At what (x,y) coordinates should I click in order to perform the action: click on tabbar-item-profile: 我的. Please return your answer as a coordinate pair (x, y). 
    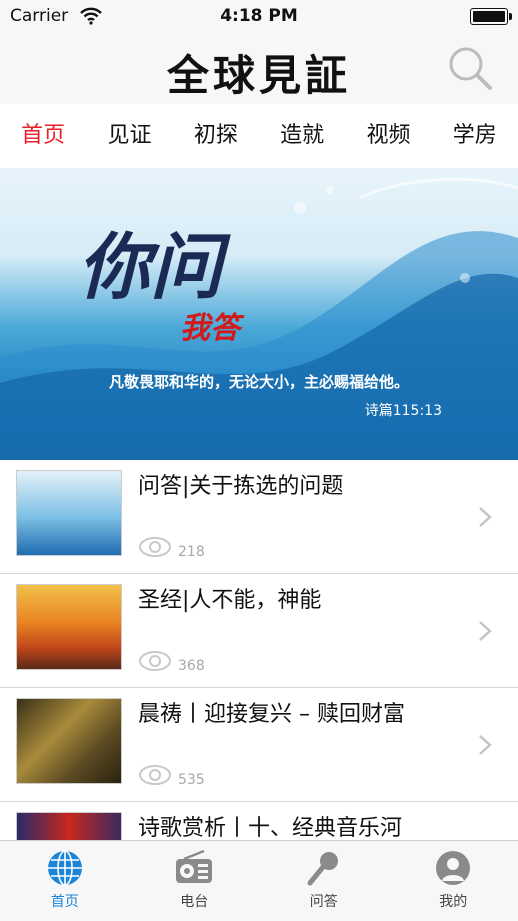
    Looking at the image, I should click on (453, 881).